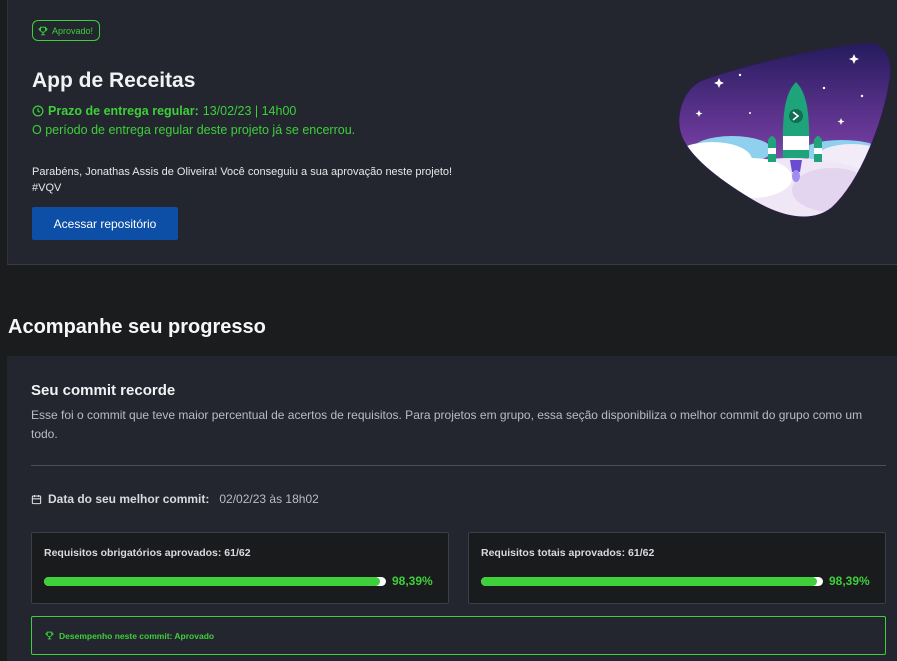 The height and width of the screenshot is (661, 897). I want to click on divider, so click(458, 465).